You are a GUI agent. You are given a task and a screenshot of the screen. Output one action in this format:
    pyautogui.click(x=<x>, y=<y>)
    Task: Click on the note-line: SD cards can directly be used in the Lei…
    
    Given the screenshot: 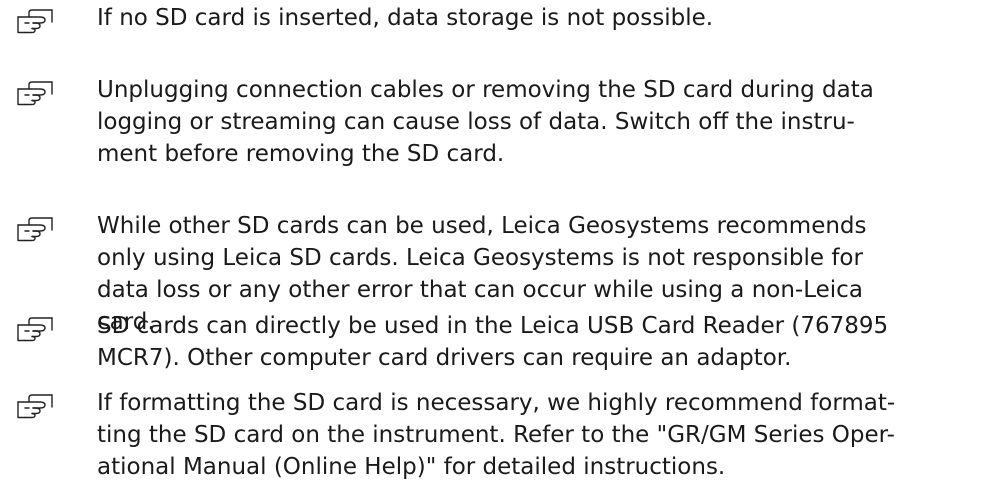 What is the action you would take?
    pyautogui.click(x=493, y=326)
    